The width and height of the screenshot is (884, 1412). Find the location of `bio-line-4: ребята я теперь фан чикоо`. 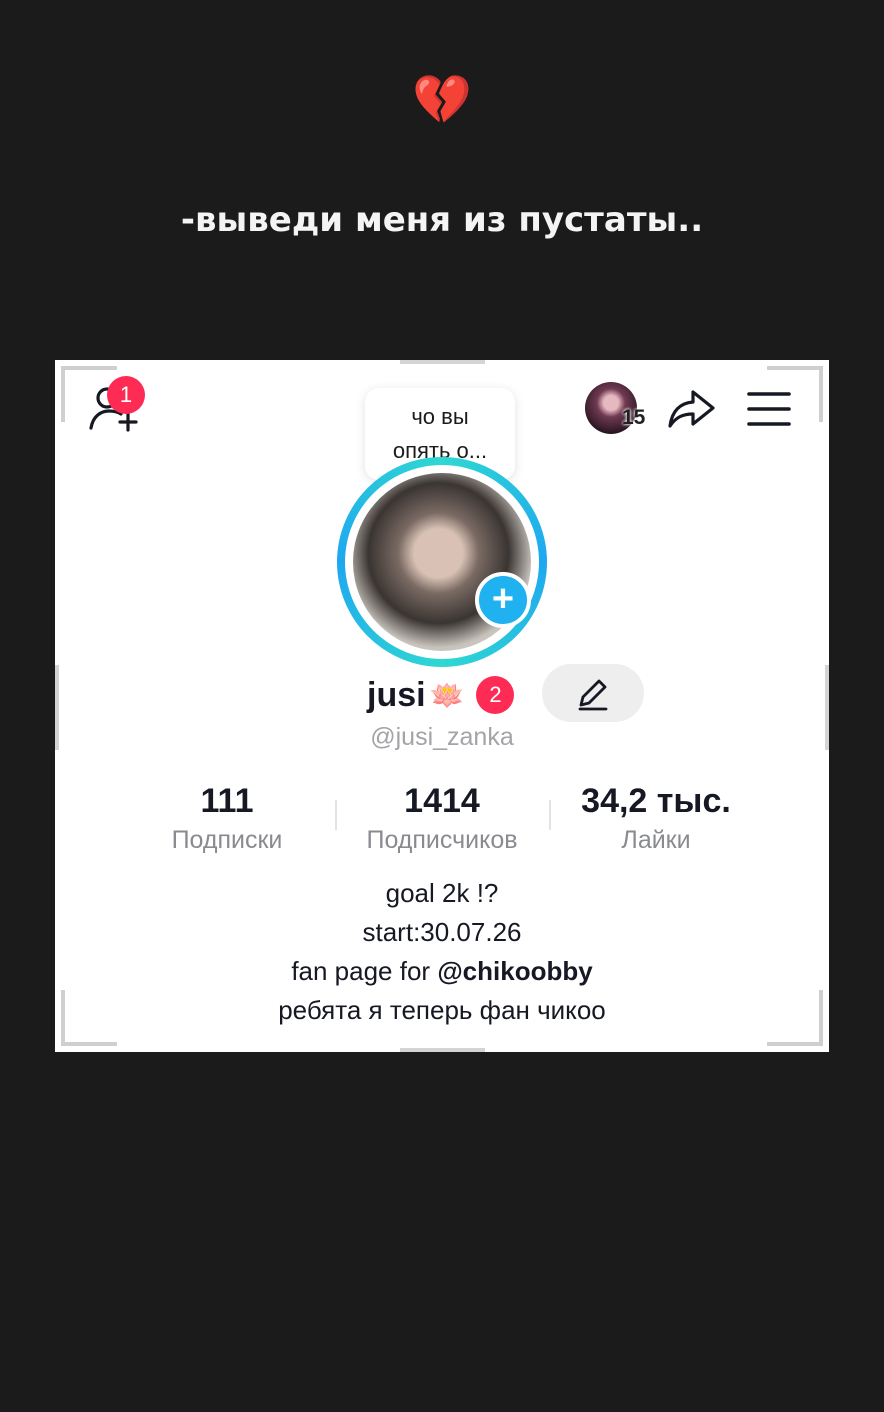

bio-line-4: ребята я теперь фан чикоо is located at coordinates (442, 1010).